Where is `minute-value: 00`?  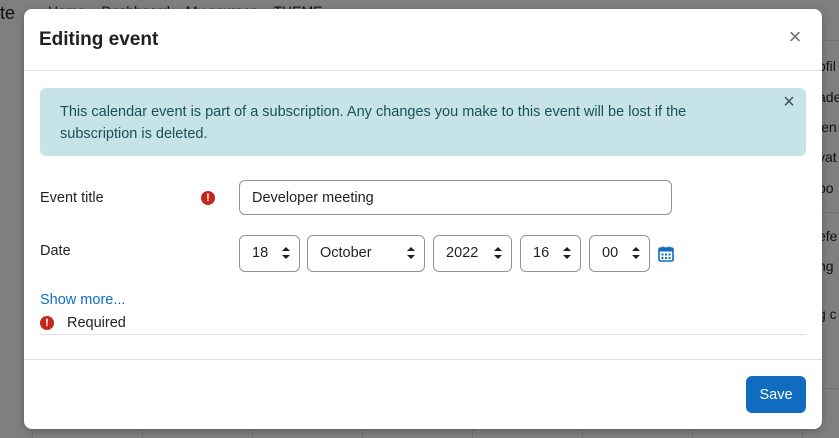
minute-value: 00 is located at coordinates (610, 253).